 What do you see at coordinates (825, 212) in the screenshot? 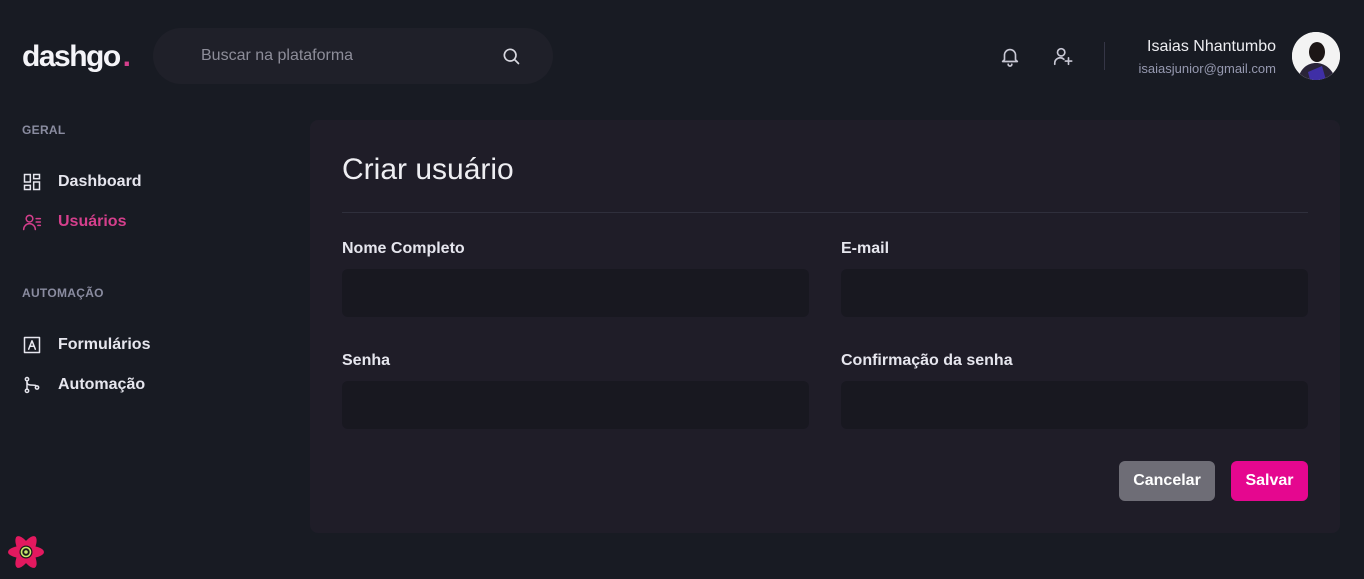
I see `divider` at bounding box center [825, 212].